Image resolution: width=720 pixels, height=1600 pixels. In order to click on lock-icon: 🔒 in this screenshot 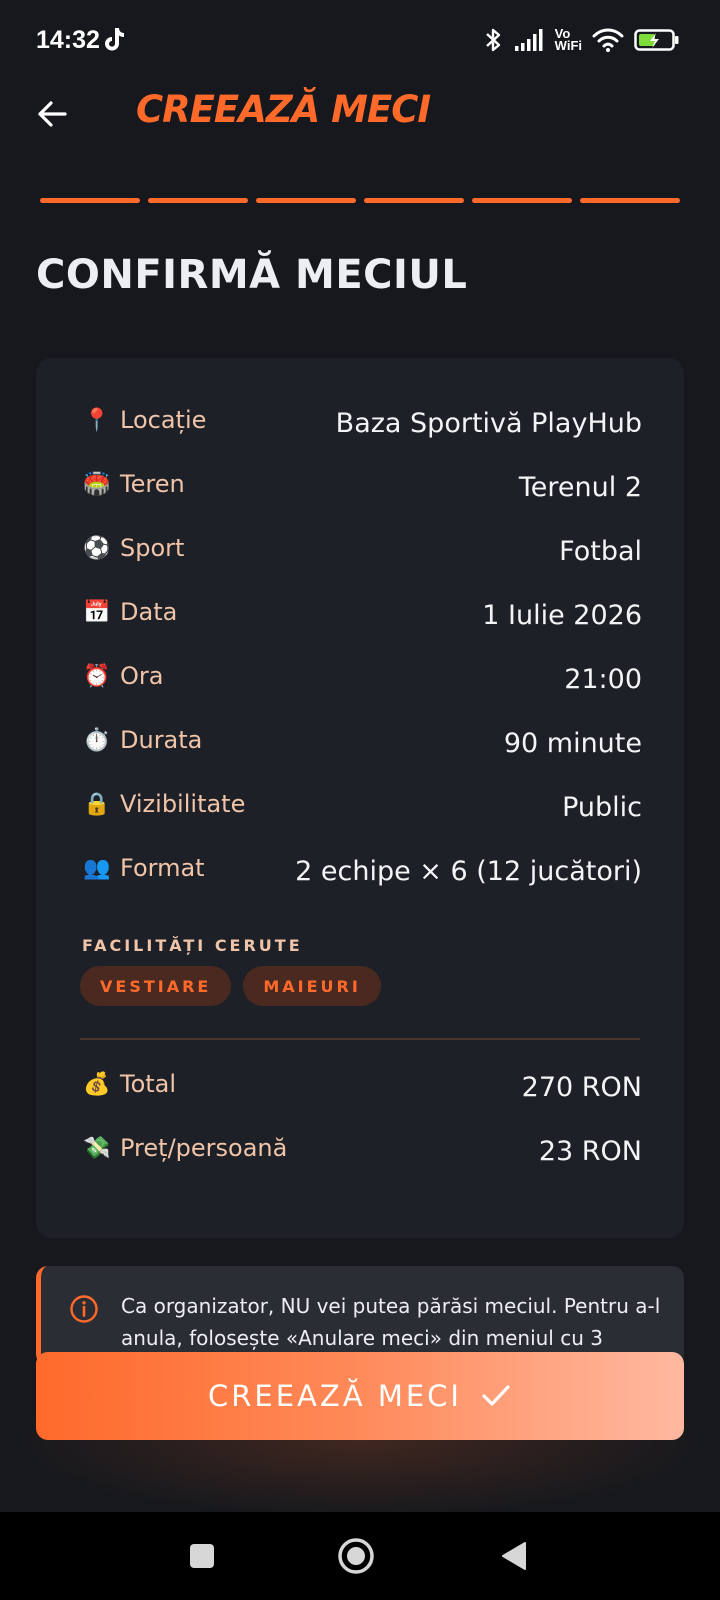, I will do `click(97, 804)`.